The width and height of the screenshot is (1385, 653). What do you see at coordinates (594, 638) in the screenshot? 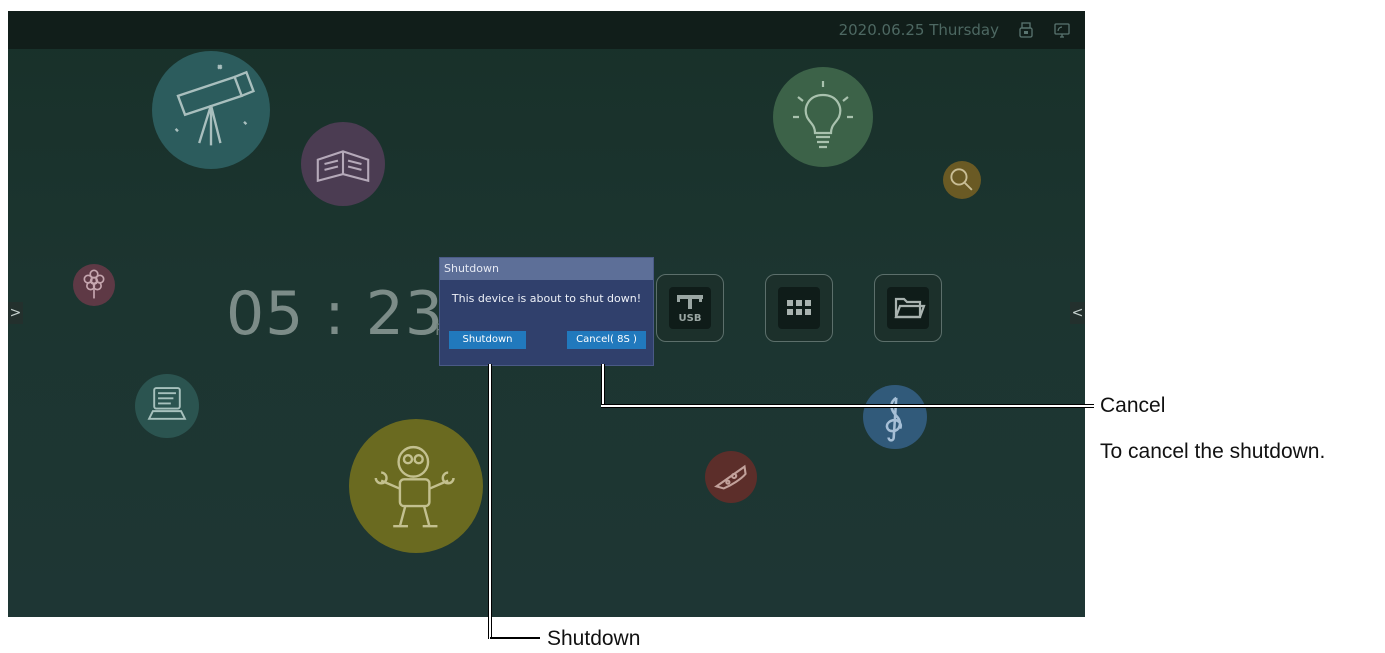
I see `shutdown-annotation-title: Shutdown` at bounding box center [594, 638].